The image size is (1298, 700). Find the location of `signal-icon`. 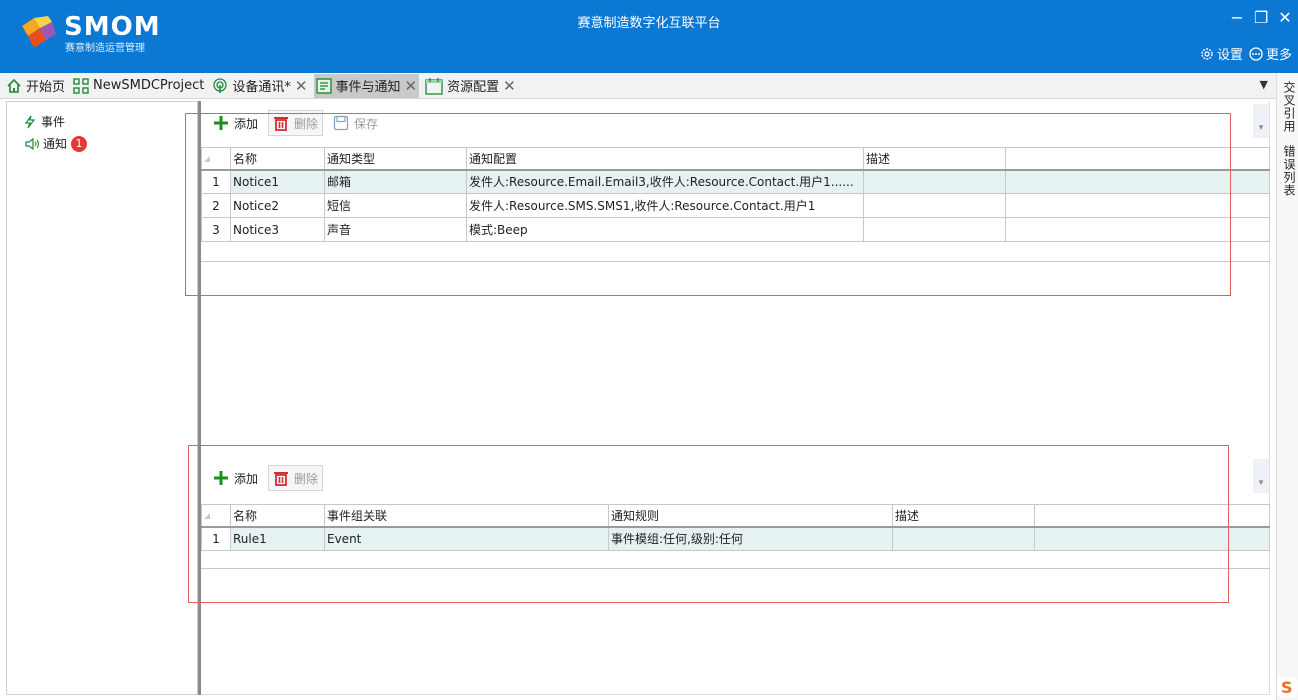

signal-icon is located at coordinates (220, 85).